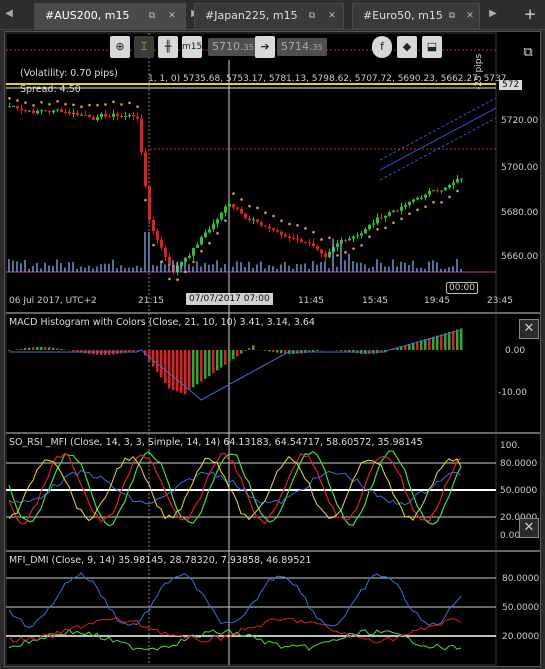  What do you see at coordinates (382, 47) in the screenshot?
I see `facebook-icon: f` at bounding box center [382, 47].